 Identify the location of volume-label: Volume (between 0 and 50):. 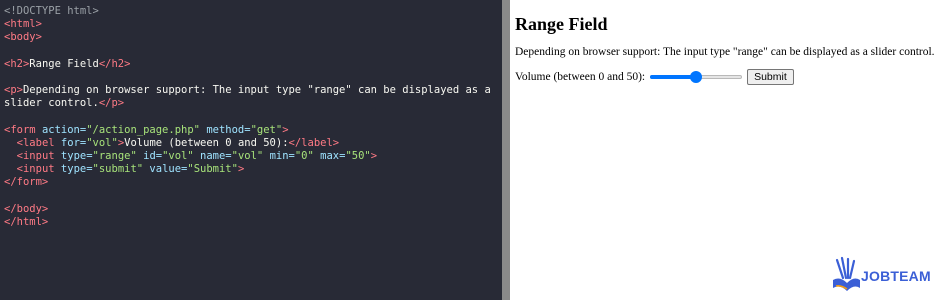
(580, 77).